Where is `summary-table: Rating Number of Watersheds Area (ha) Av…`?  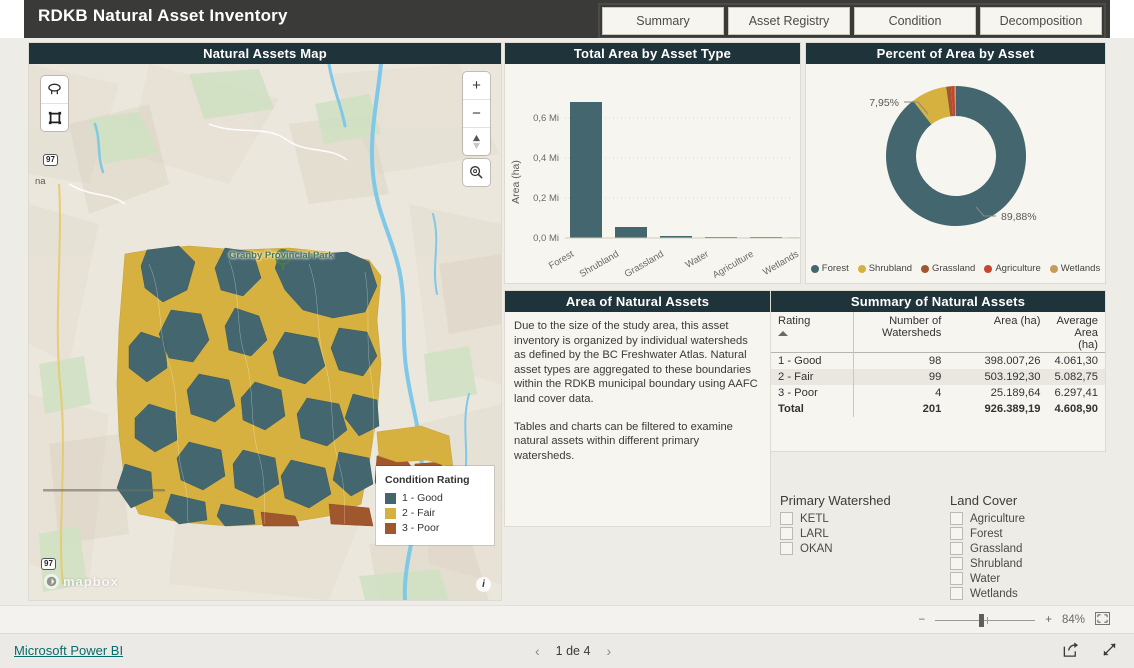
summary-table: Rating Number of Watersheds Area (ha) Av… is located at coordinates (938, 364).